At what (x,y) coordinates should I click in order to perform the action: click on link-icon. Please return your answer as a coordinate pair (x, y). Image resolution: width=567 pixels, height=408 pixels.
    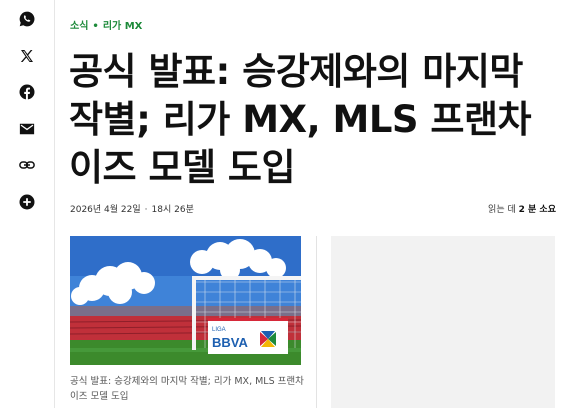
    Looking at the image, I should click on (27, 165).